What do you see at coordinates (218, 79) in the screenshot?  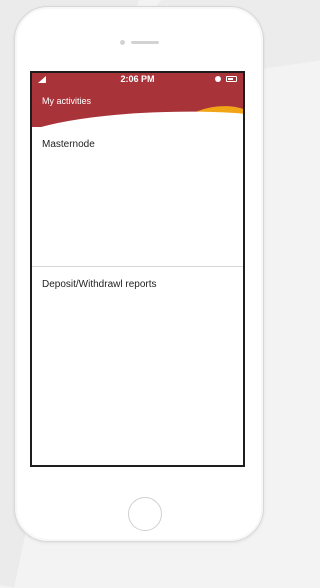 I see `alarm-icon` at bounding box center [218, 79].